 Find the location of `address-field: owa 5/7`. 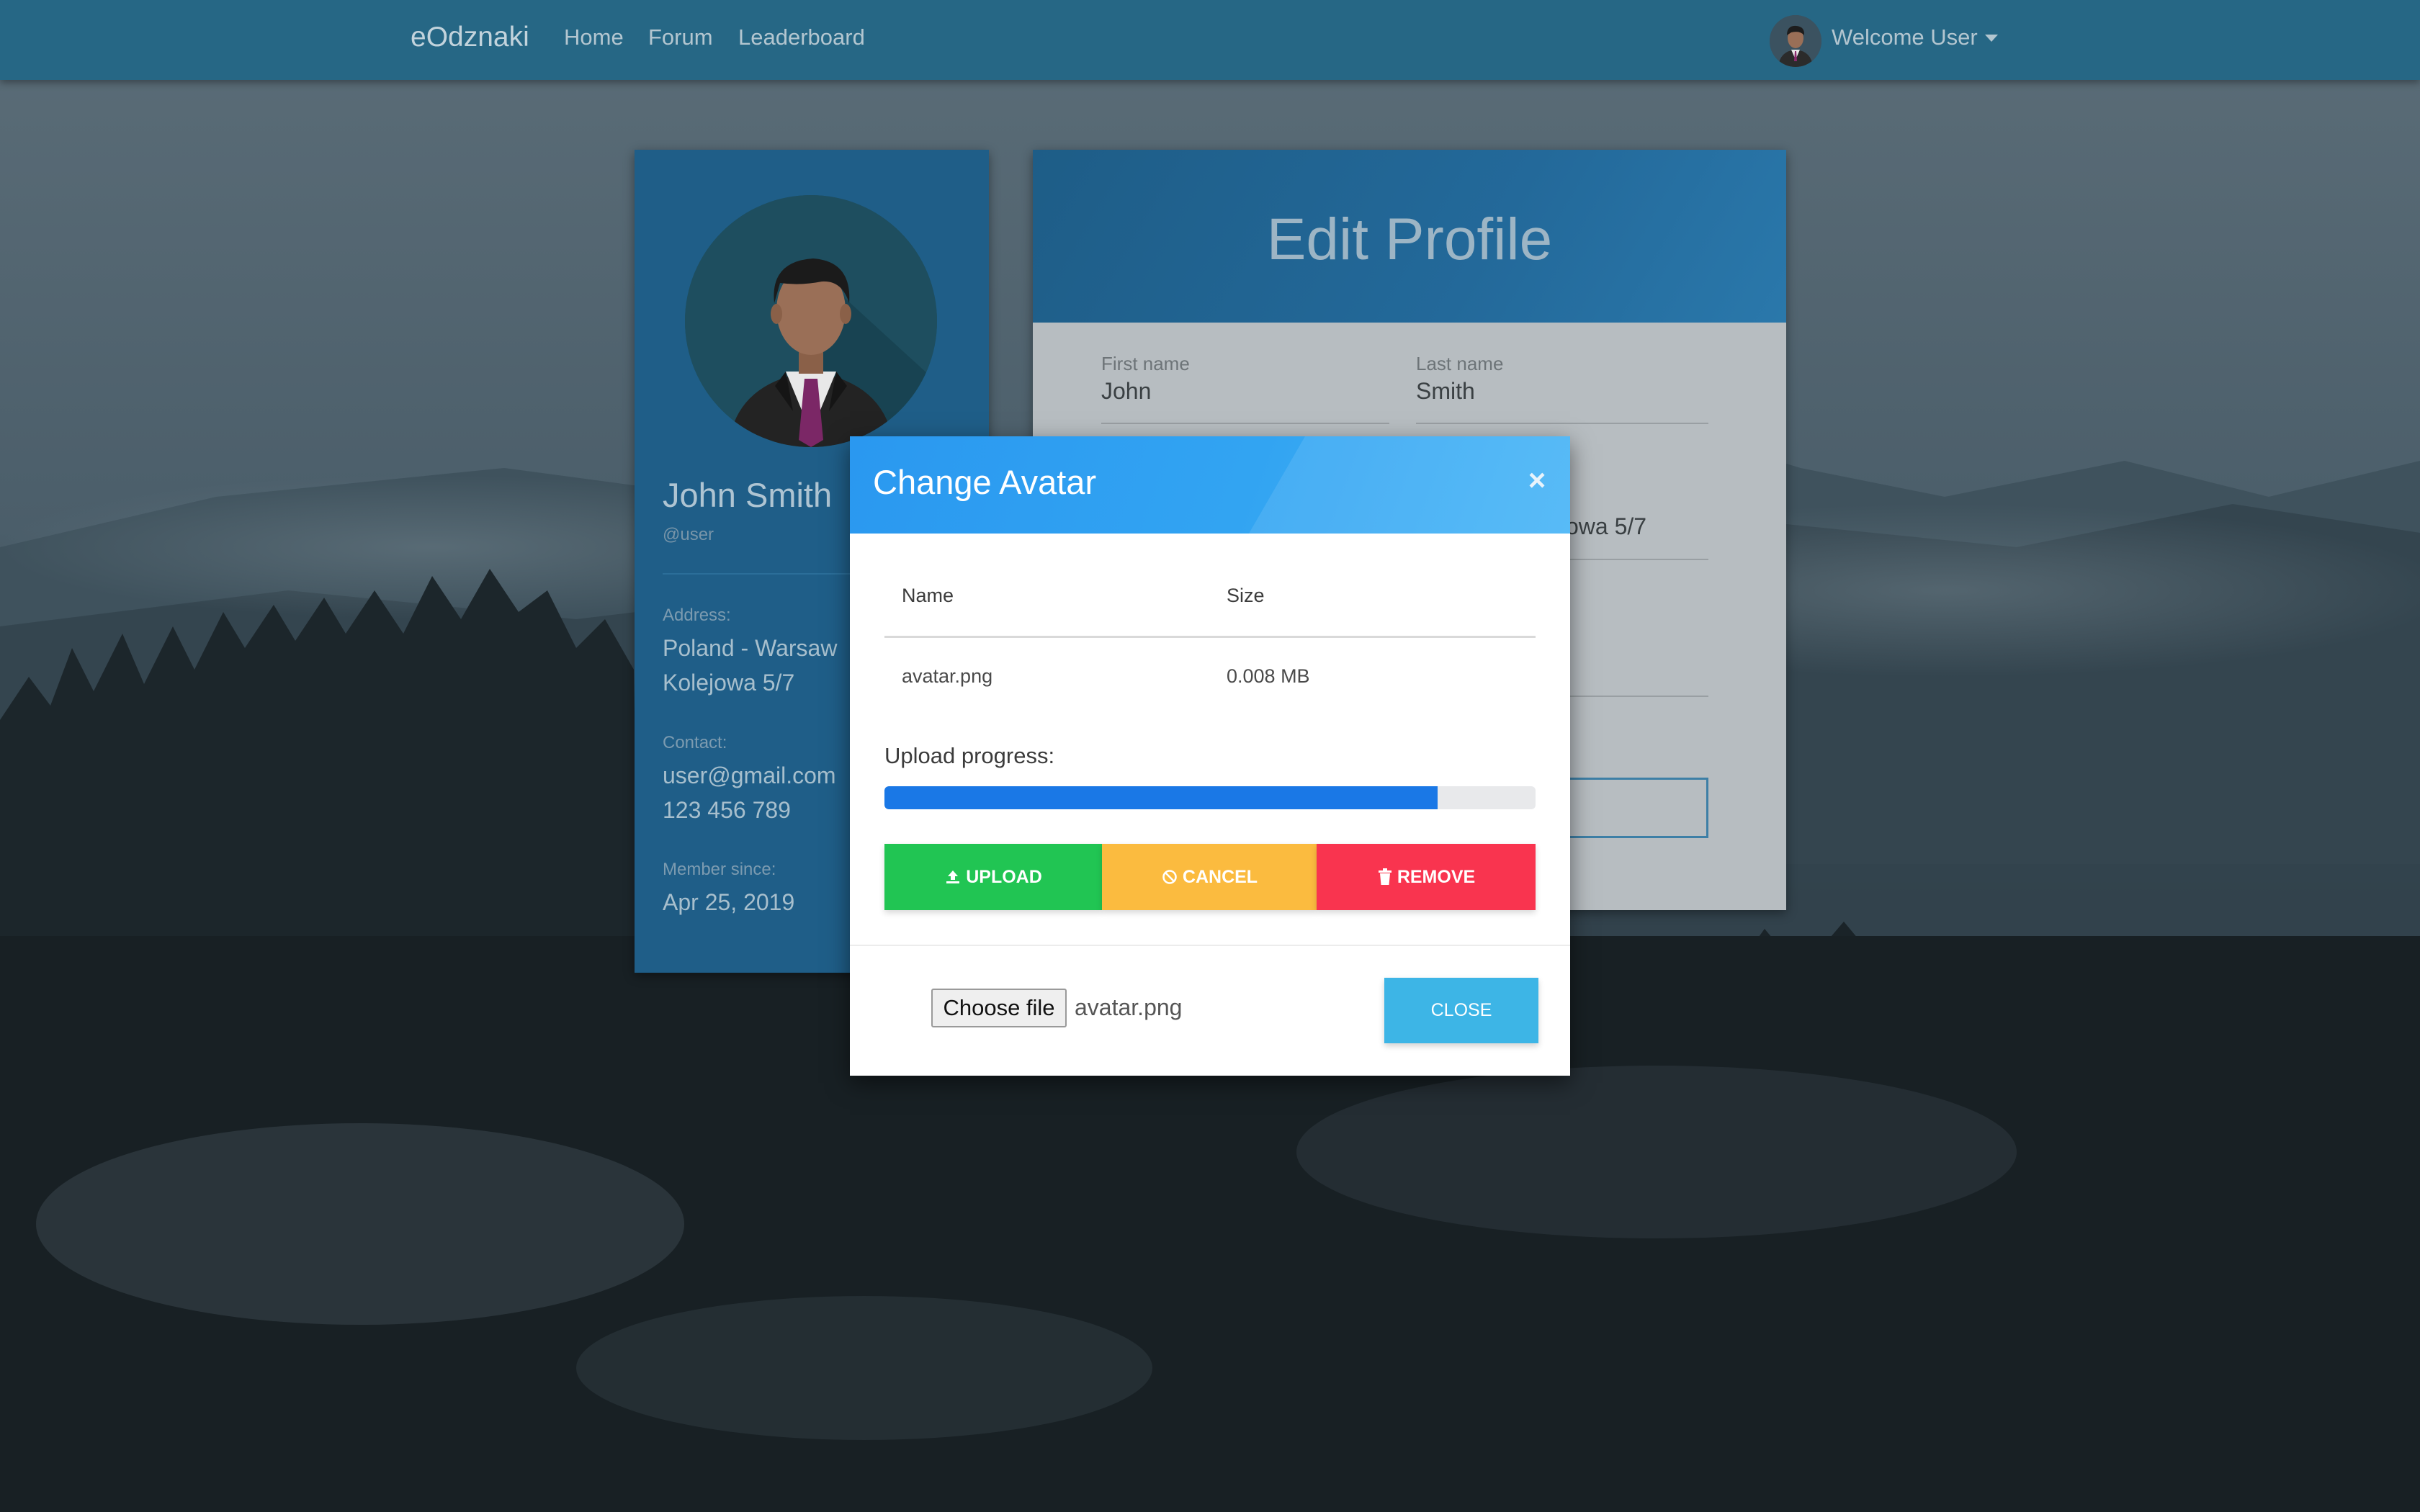

address-field: owa 5/7 is located at coordinates (1606, 526).